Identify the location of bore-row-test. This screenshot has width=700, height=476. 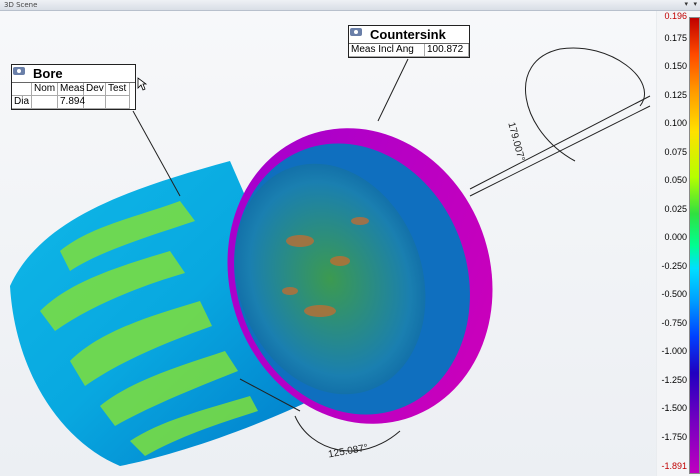
(118, 102).